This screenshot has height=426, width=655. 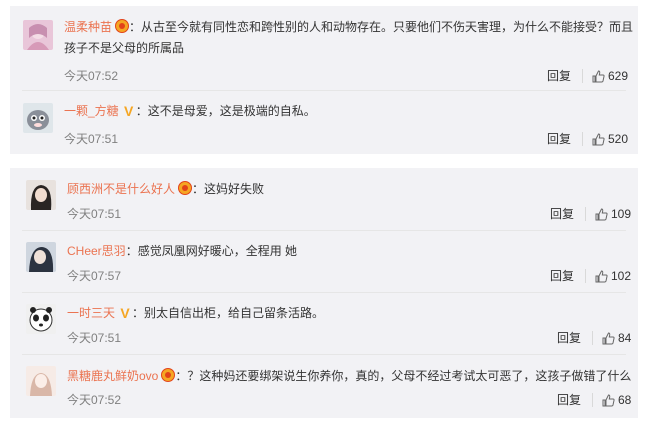 I want to click on username-link: 温柔种苗, so click(x=88, y=27).